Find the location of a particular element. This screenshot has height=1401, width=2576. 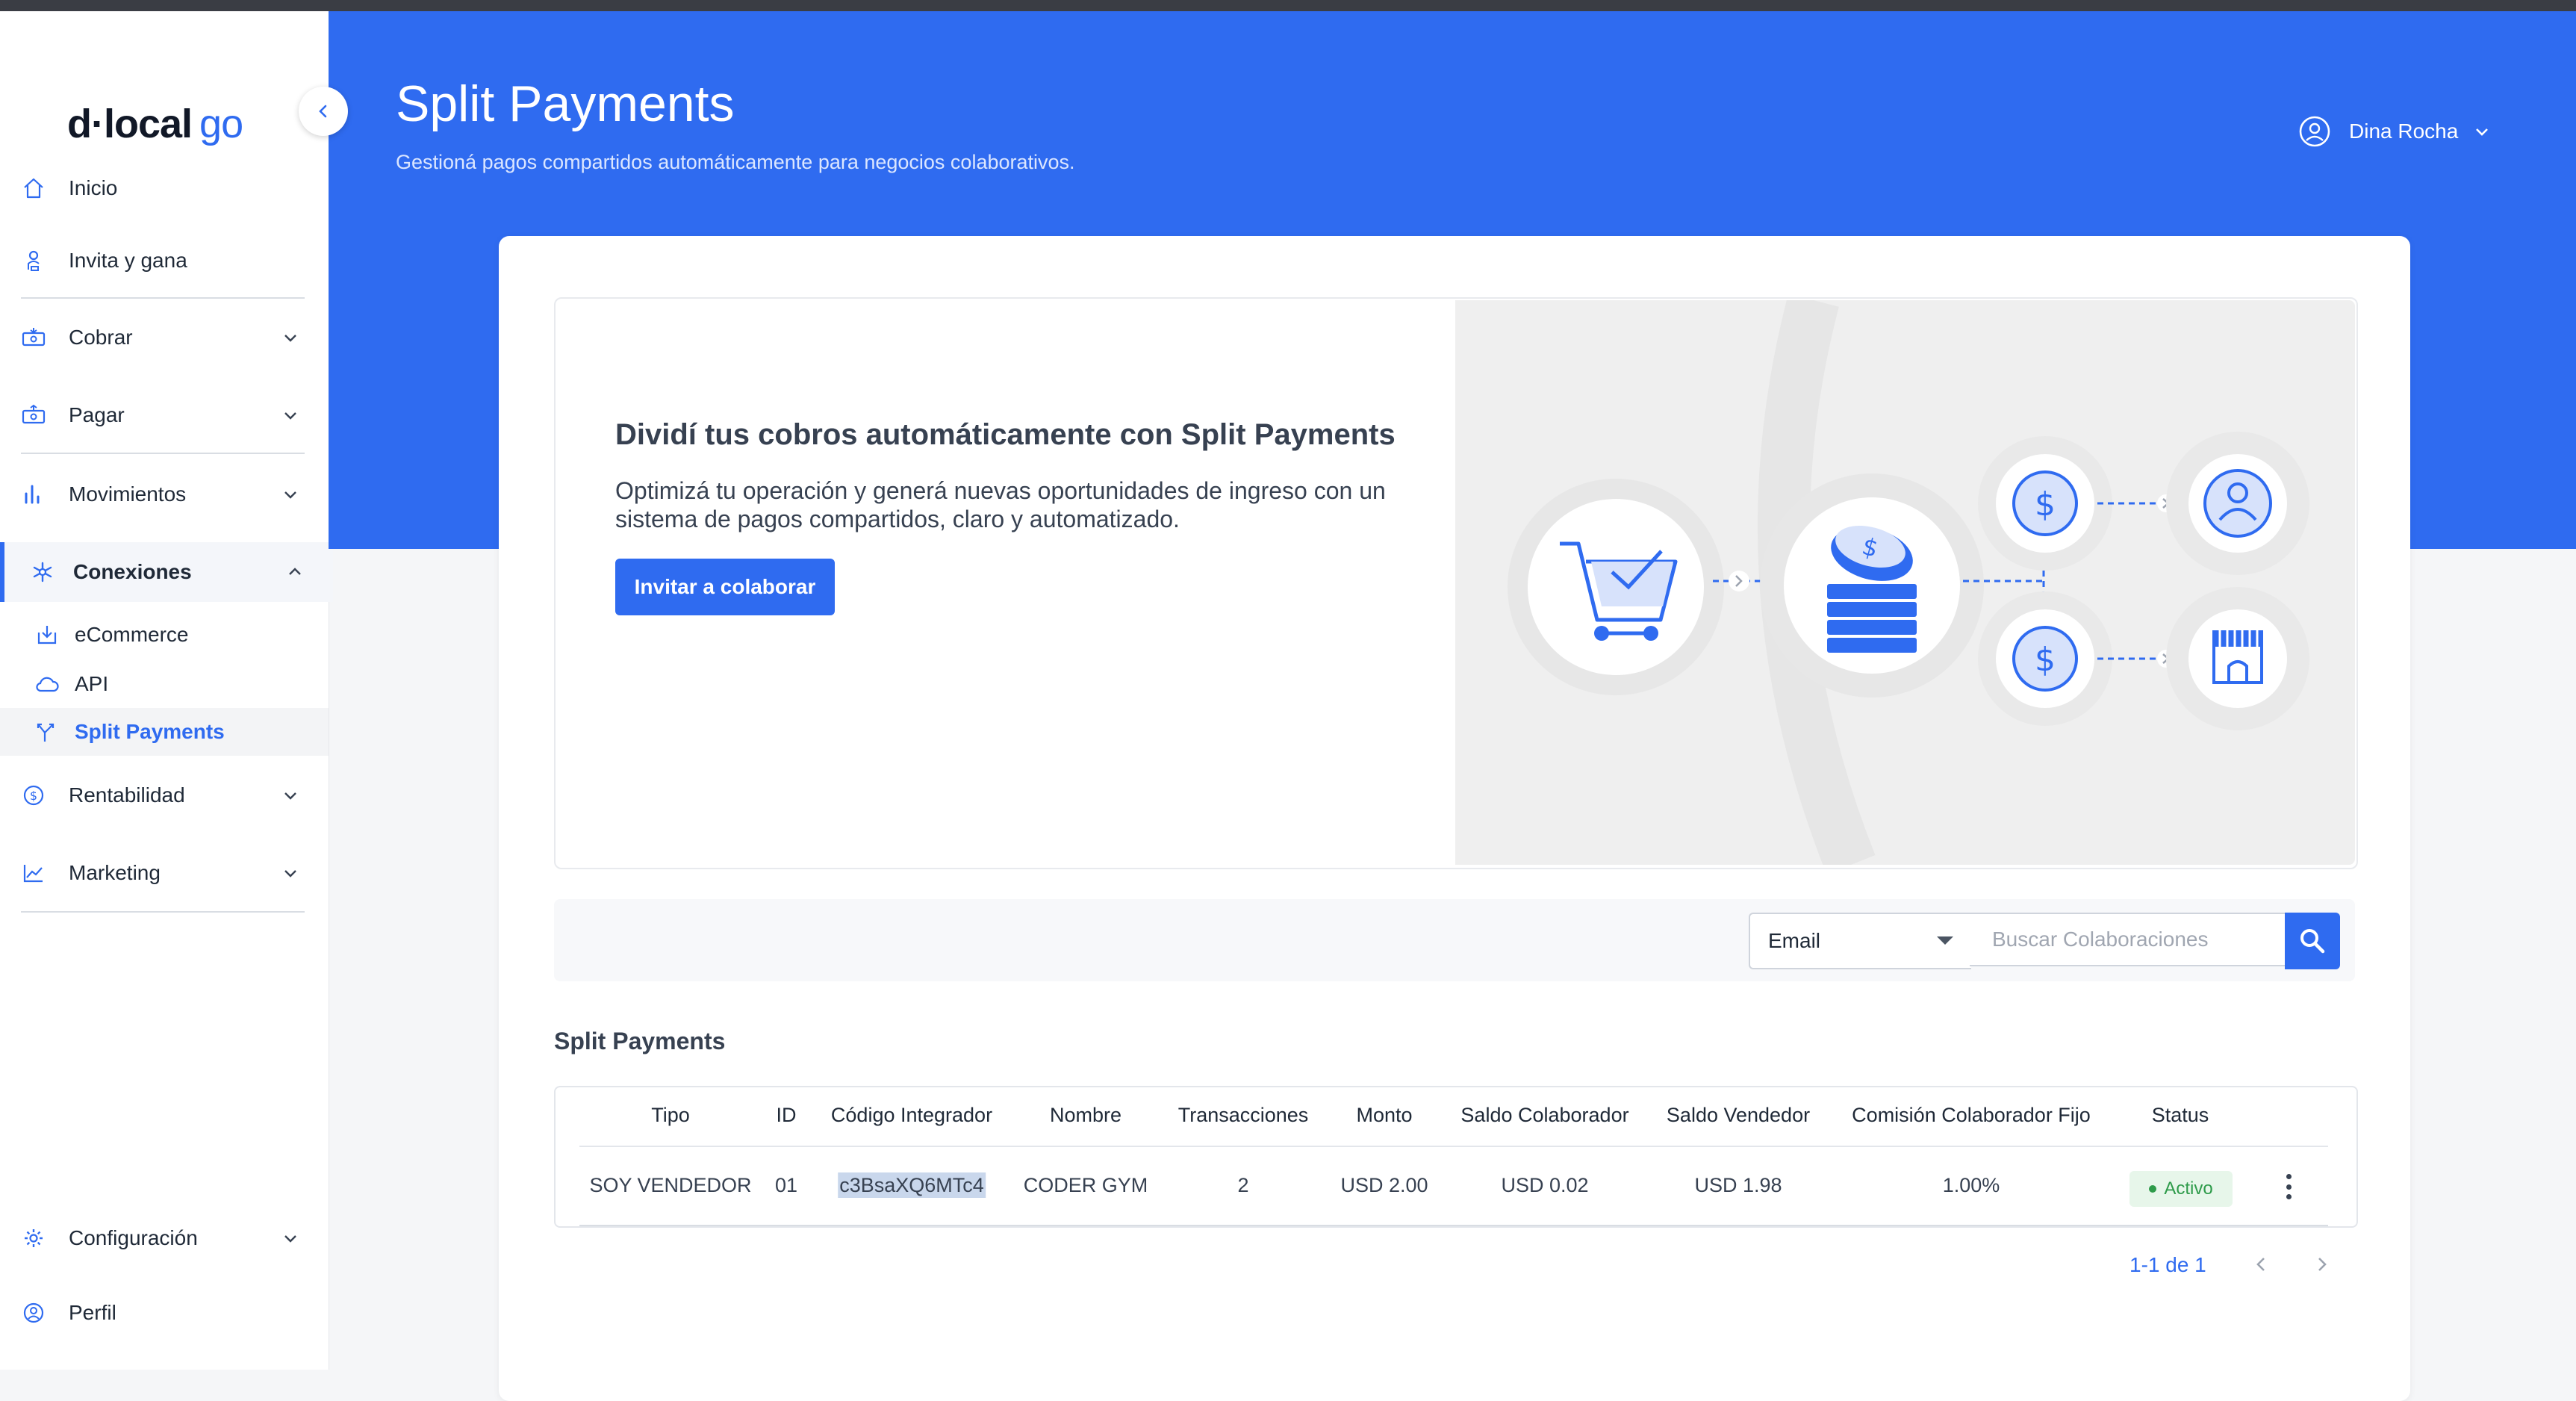

select-value: Email is located at coordinates (1794, 940).